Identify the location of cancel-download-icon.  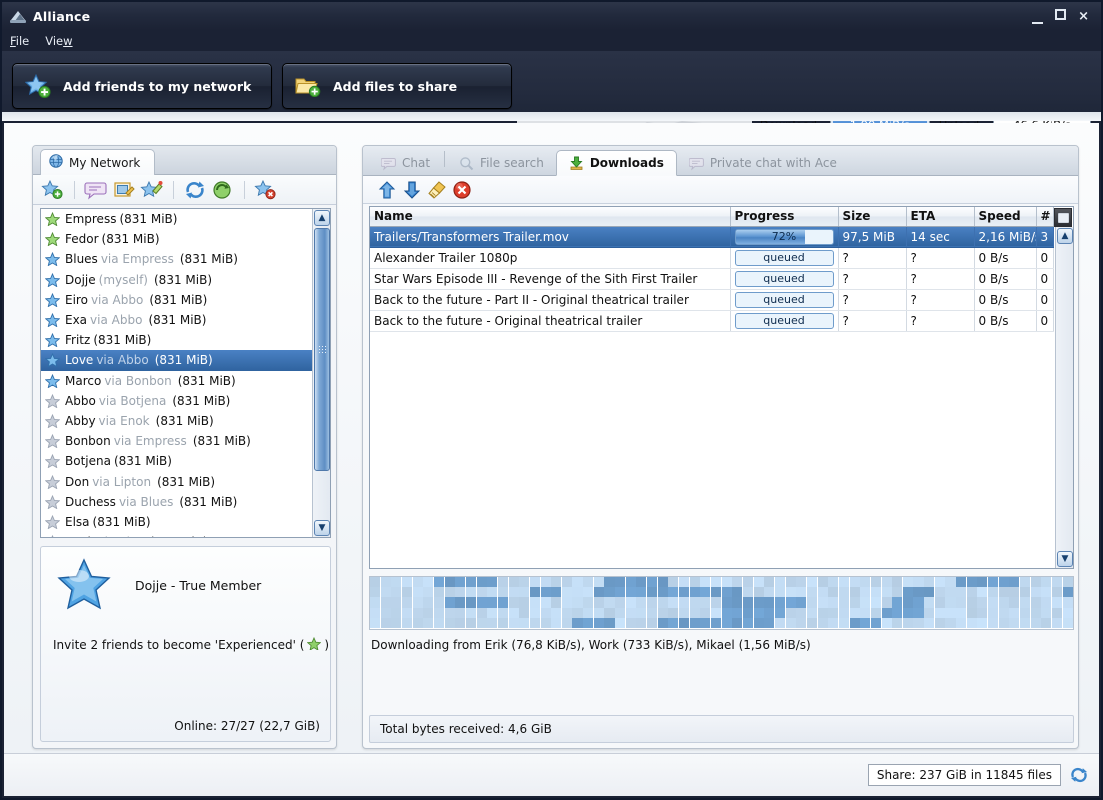
(462, 190).